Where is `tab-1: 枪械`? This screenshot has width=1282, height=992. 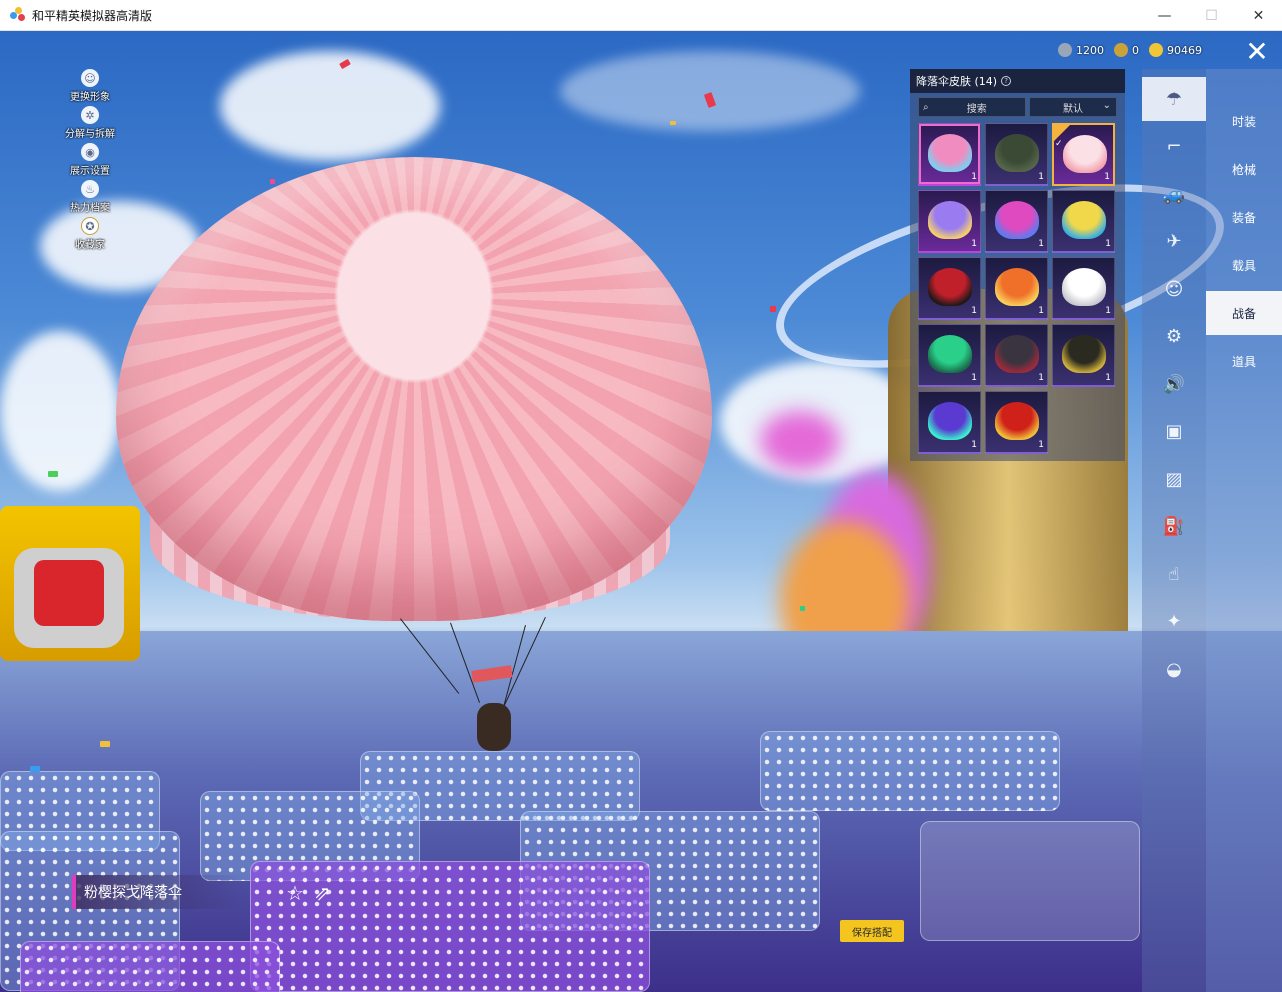 tab-1: 枪械 is located at coordinates (1244, 169).